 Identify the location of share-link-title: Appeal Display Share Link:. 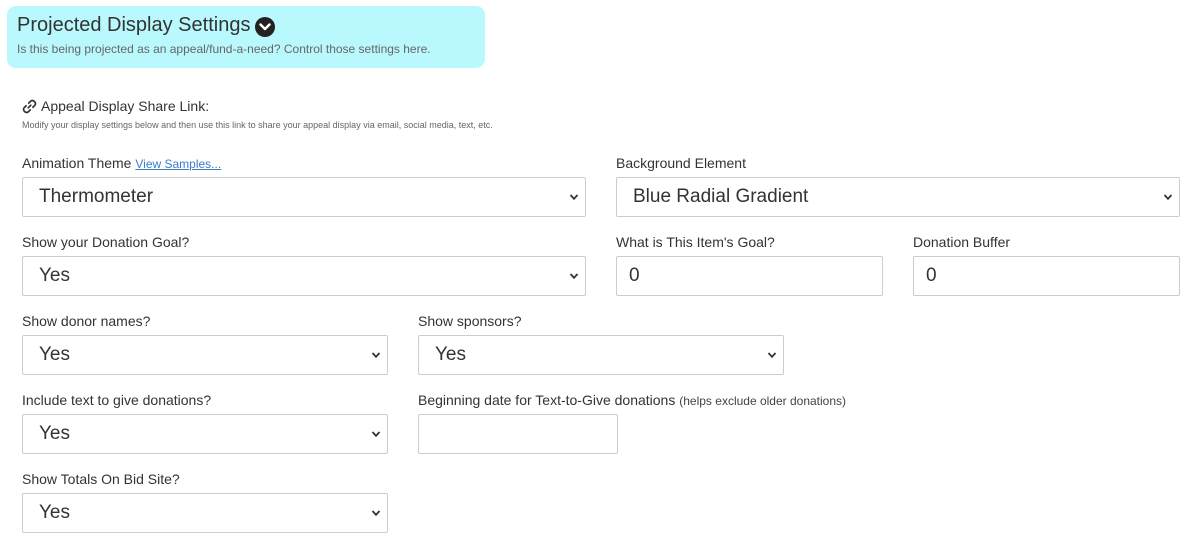
(125, 106).